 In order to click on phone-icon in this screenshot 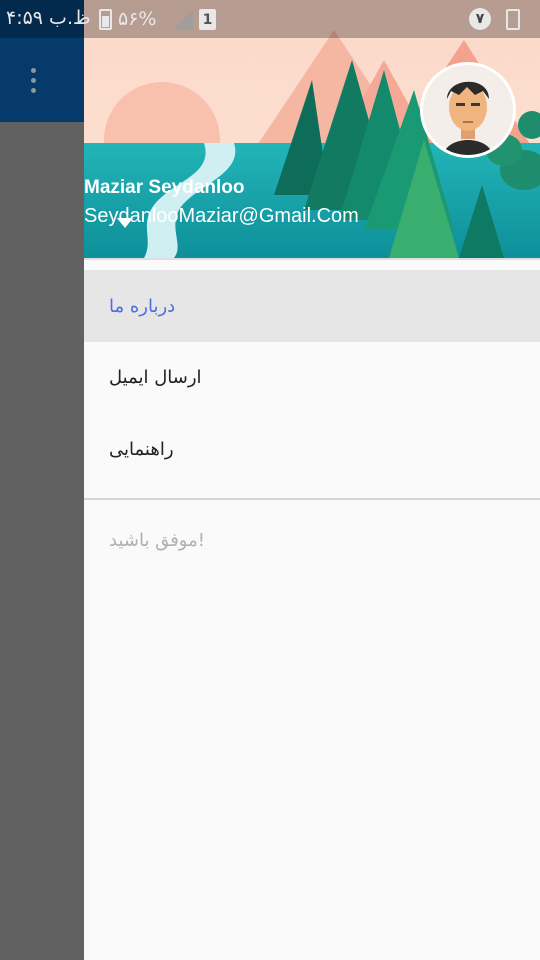, I will do `click(513, 19)`.